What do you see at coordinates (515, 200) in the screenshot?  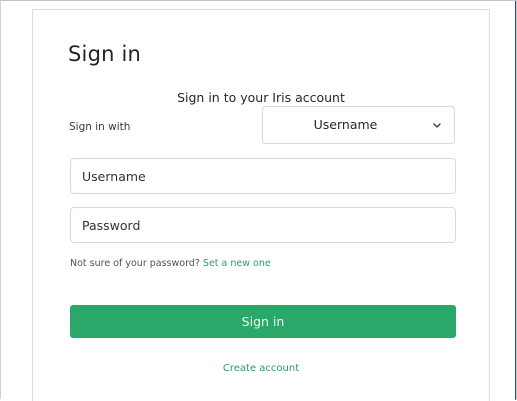 I see `window-edge` at bounding box center [515, 200].